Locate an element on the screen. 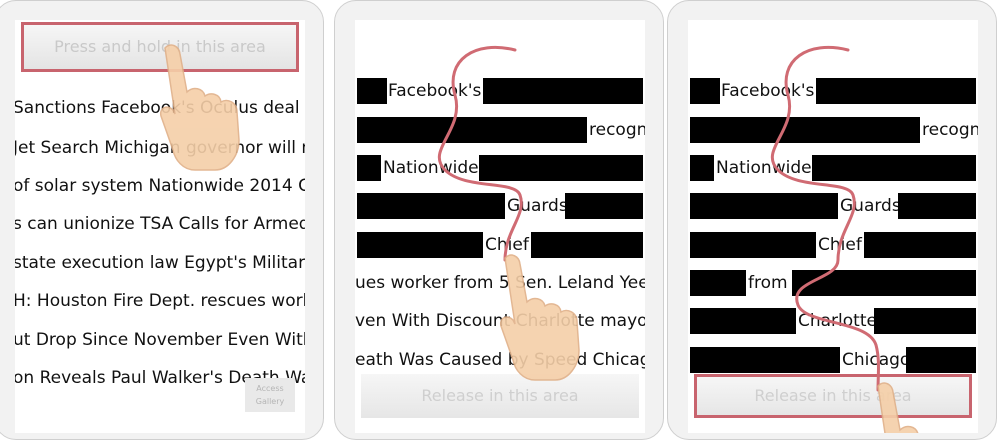 The width and height of the screenshot is (1000, 440). headline-line: ues worker from 5 Sen. Leland Yee's a is located at coordinates (500, 283).